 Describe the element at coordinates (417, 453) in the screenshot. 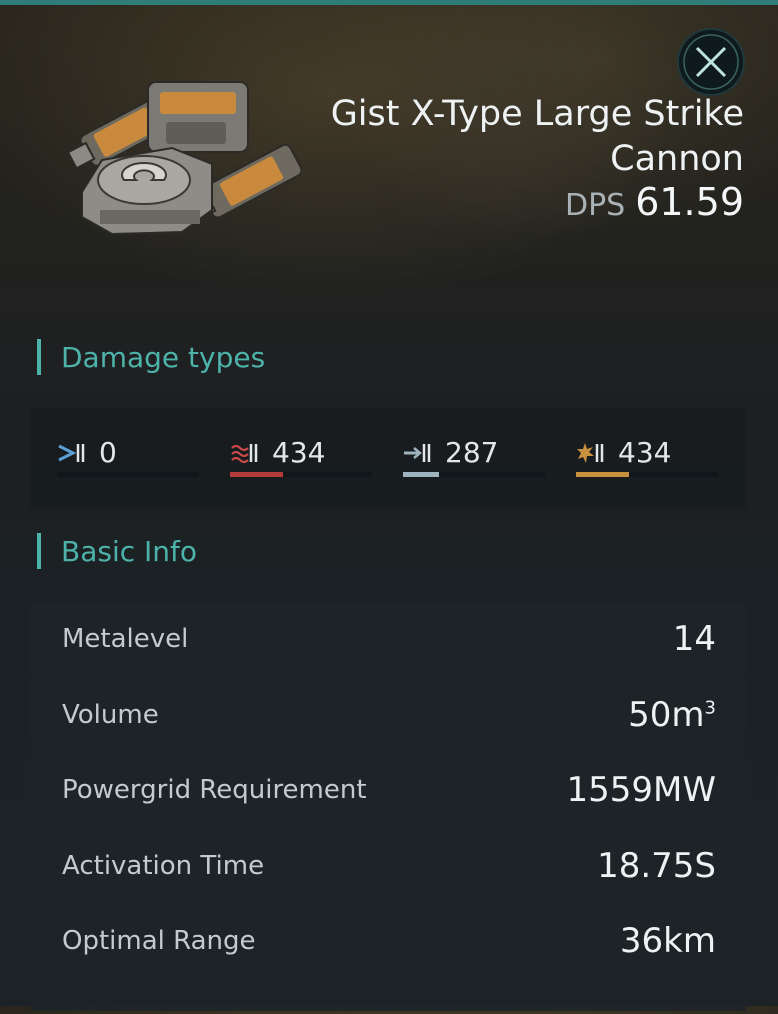

I see `kinetic-damage-icon` at that location.